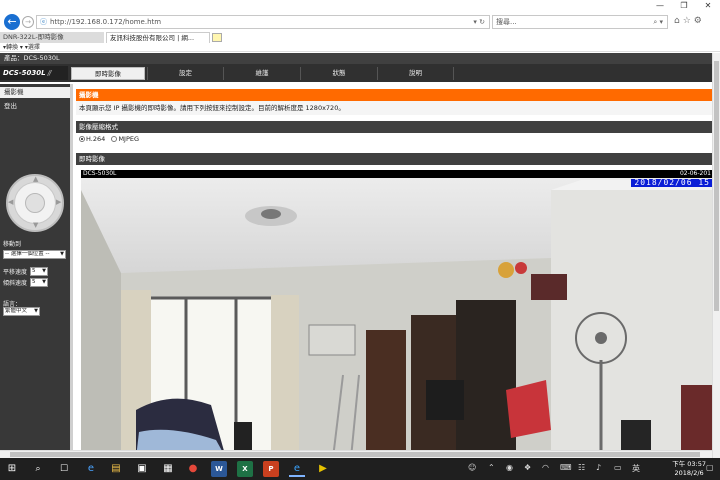 The width and height of the screenshot is (720, 480). What do you see at coordinates (710, 467) in the screenshot?
I see `notification-icon: ▢` at bounding box center [710, 467].